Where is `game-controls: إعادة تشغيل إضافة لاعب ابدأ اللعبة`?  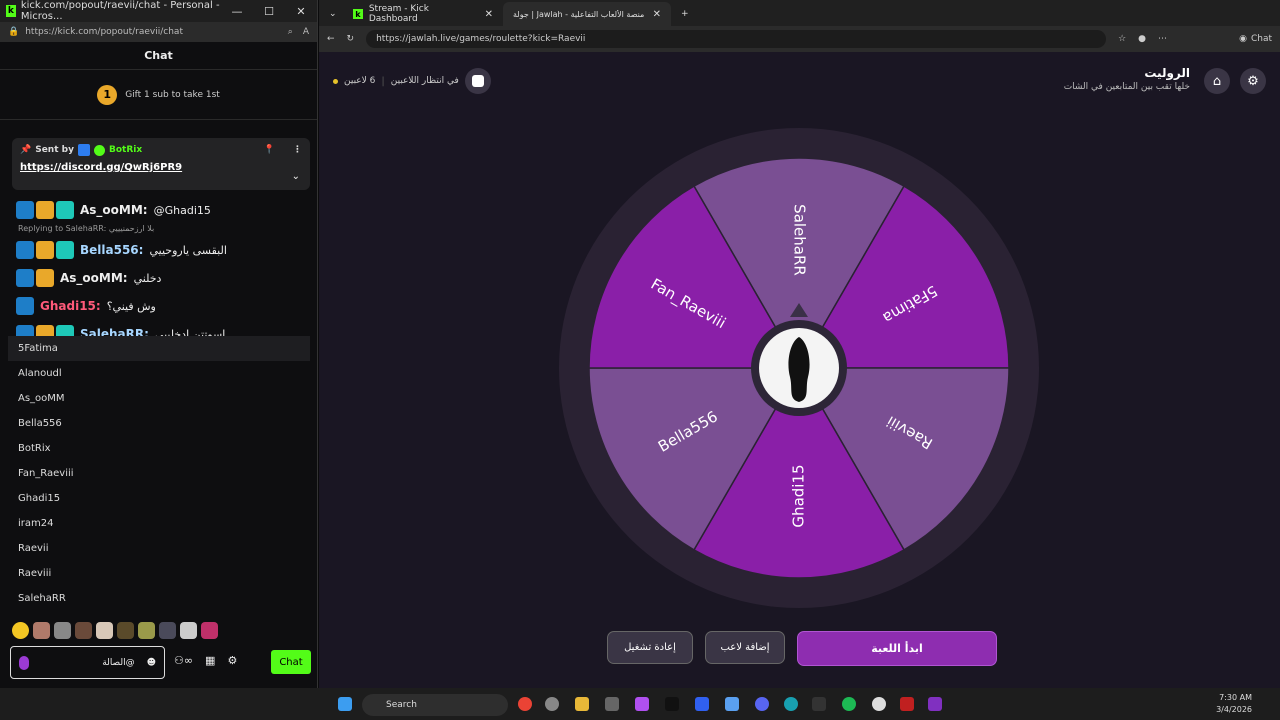 game-controls: إعادة تشغيل إضافة لاعب ابدأ اللعبة is located at coordinates (802, 648).